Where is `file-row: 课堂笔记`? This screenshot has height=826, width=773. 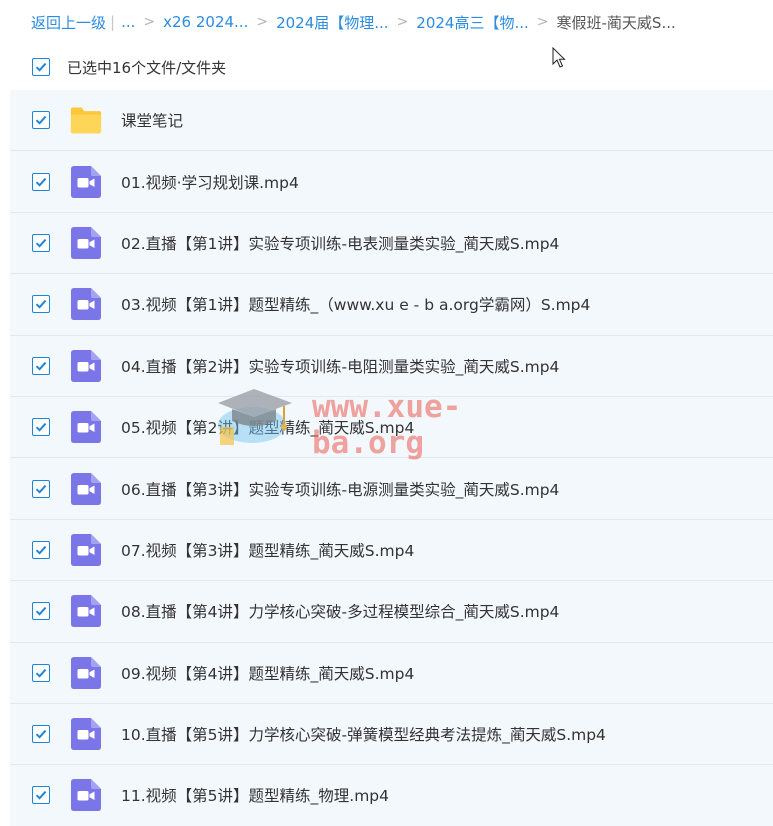
file-row: 课堂笔记 is located at coordinates (391, 121).